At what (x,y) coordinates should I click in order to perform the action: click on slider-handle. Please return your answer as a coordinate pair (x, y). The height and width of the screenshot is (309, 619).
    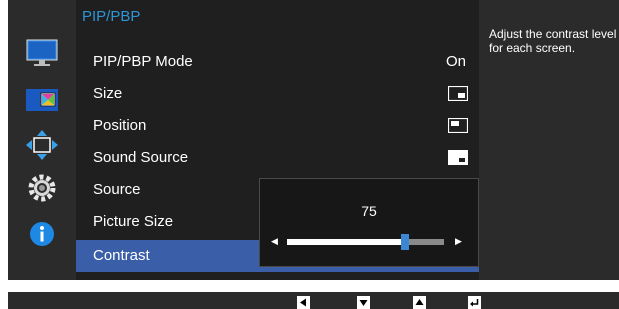
    Looking at the image, I should click on (404, 242).